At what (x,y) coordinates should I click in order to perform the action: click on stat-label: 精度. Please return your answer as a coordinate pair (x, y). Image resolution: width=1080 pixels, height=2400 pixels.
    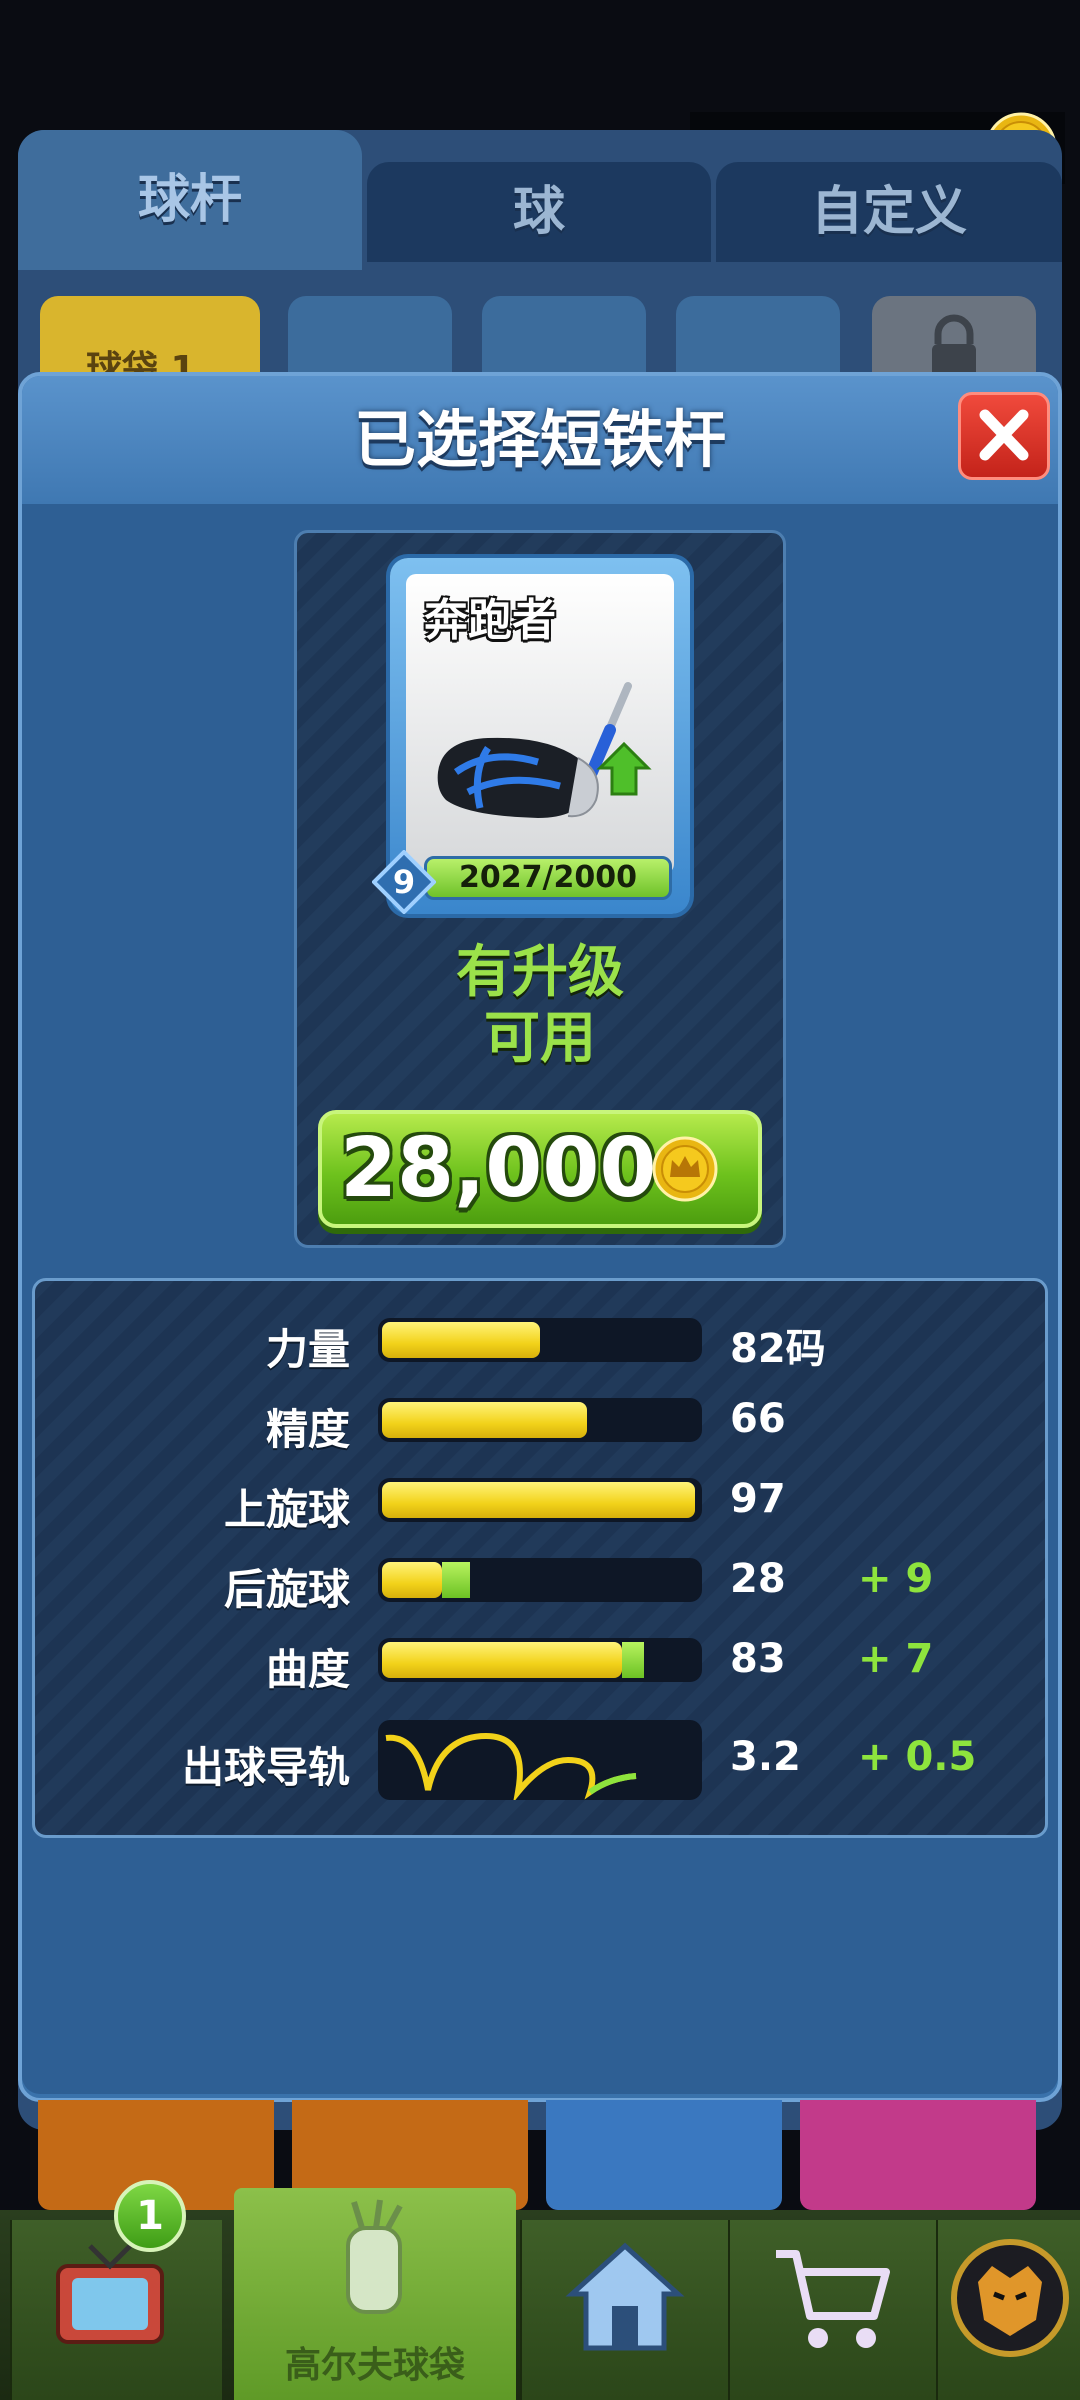
    Looking at the image, I should click on (307, 1429).